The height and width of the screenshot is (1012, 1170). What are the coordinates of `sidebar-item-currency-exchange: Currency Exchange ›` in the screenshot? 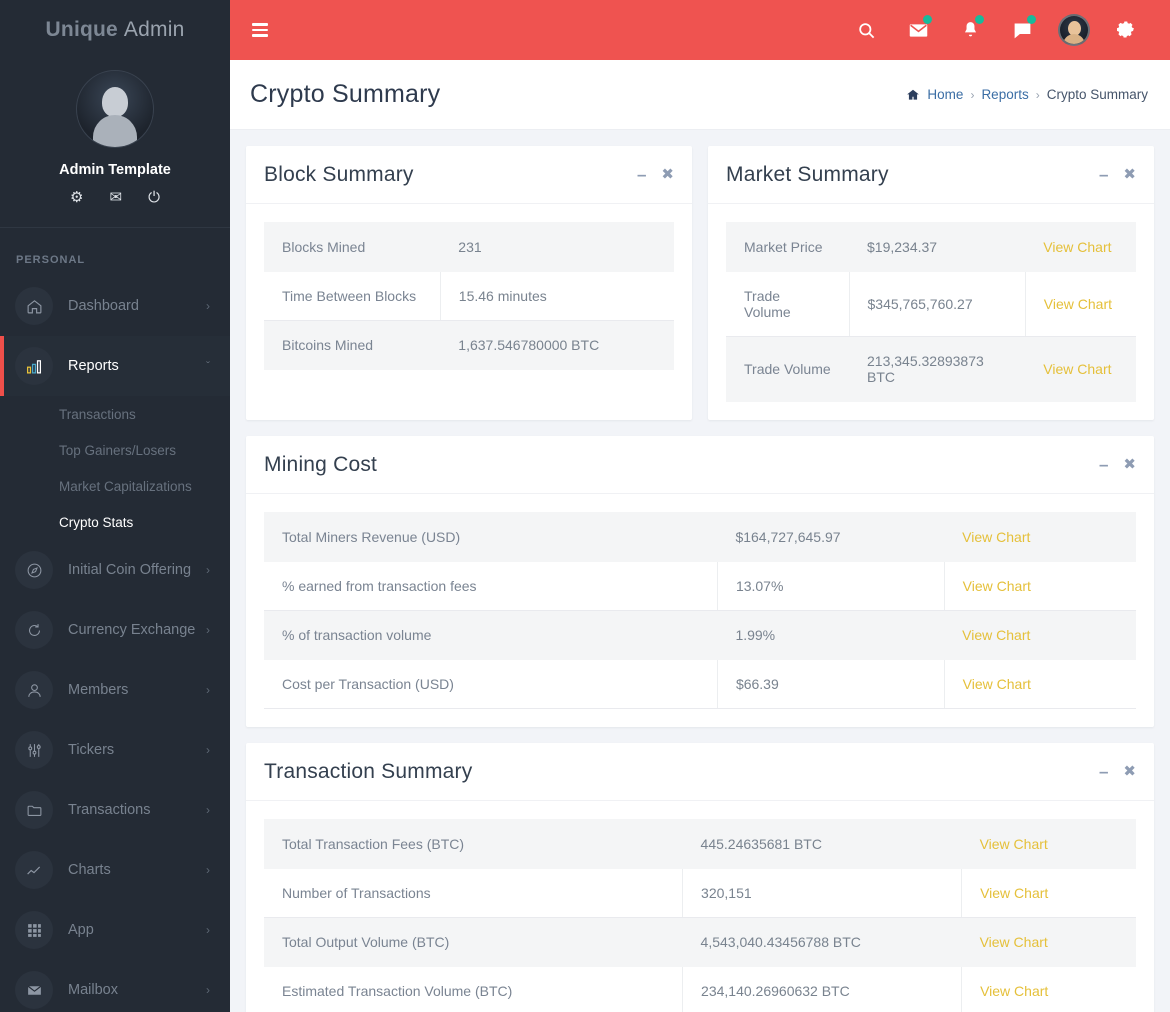 It's located at (115, 630).